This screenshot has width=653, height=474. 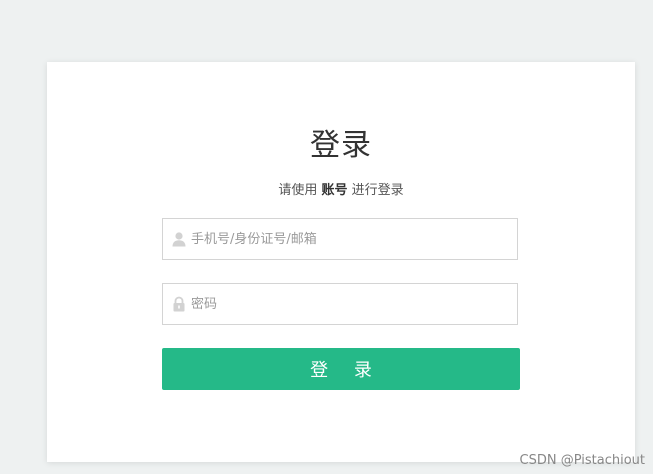 I want to click on login-button: 登 录, so click(x=341, y=369).